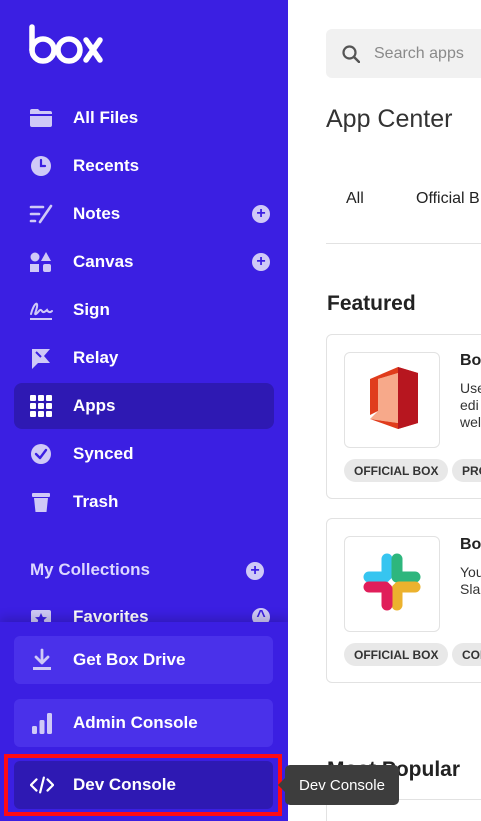  What do you see at coordinates (427, 54) in the screenshot?
I see `search-input` at bounding box center [427, 54].